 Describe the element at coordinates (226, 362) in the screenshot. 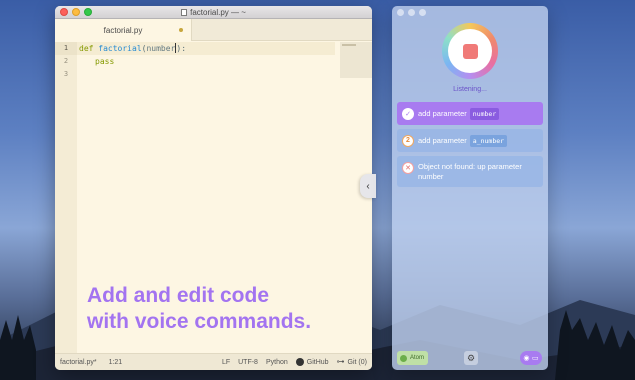

I see `status-line-ending: LF` at that location.